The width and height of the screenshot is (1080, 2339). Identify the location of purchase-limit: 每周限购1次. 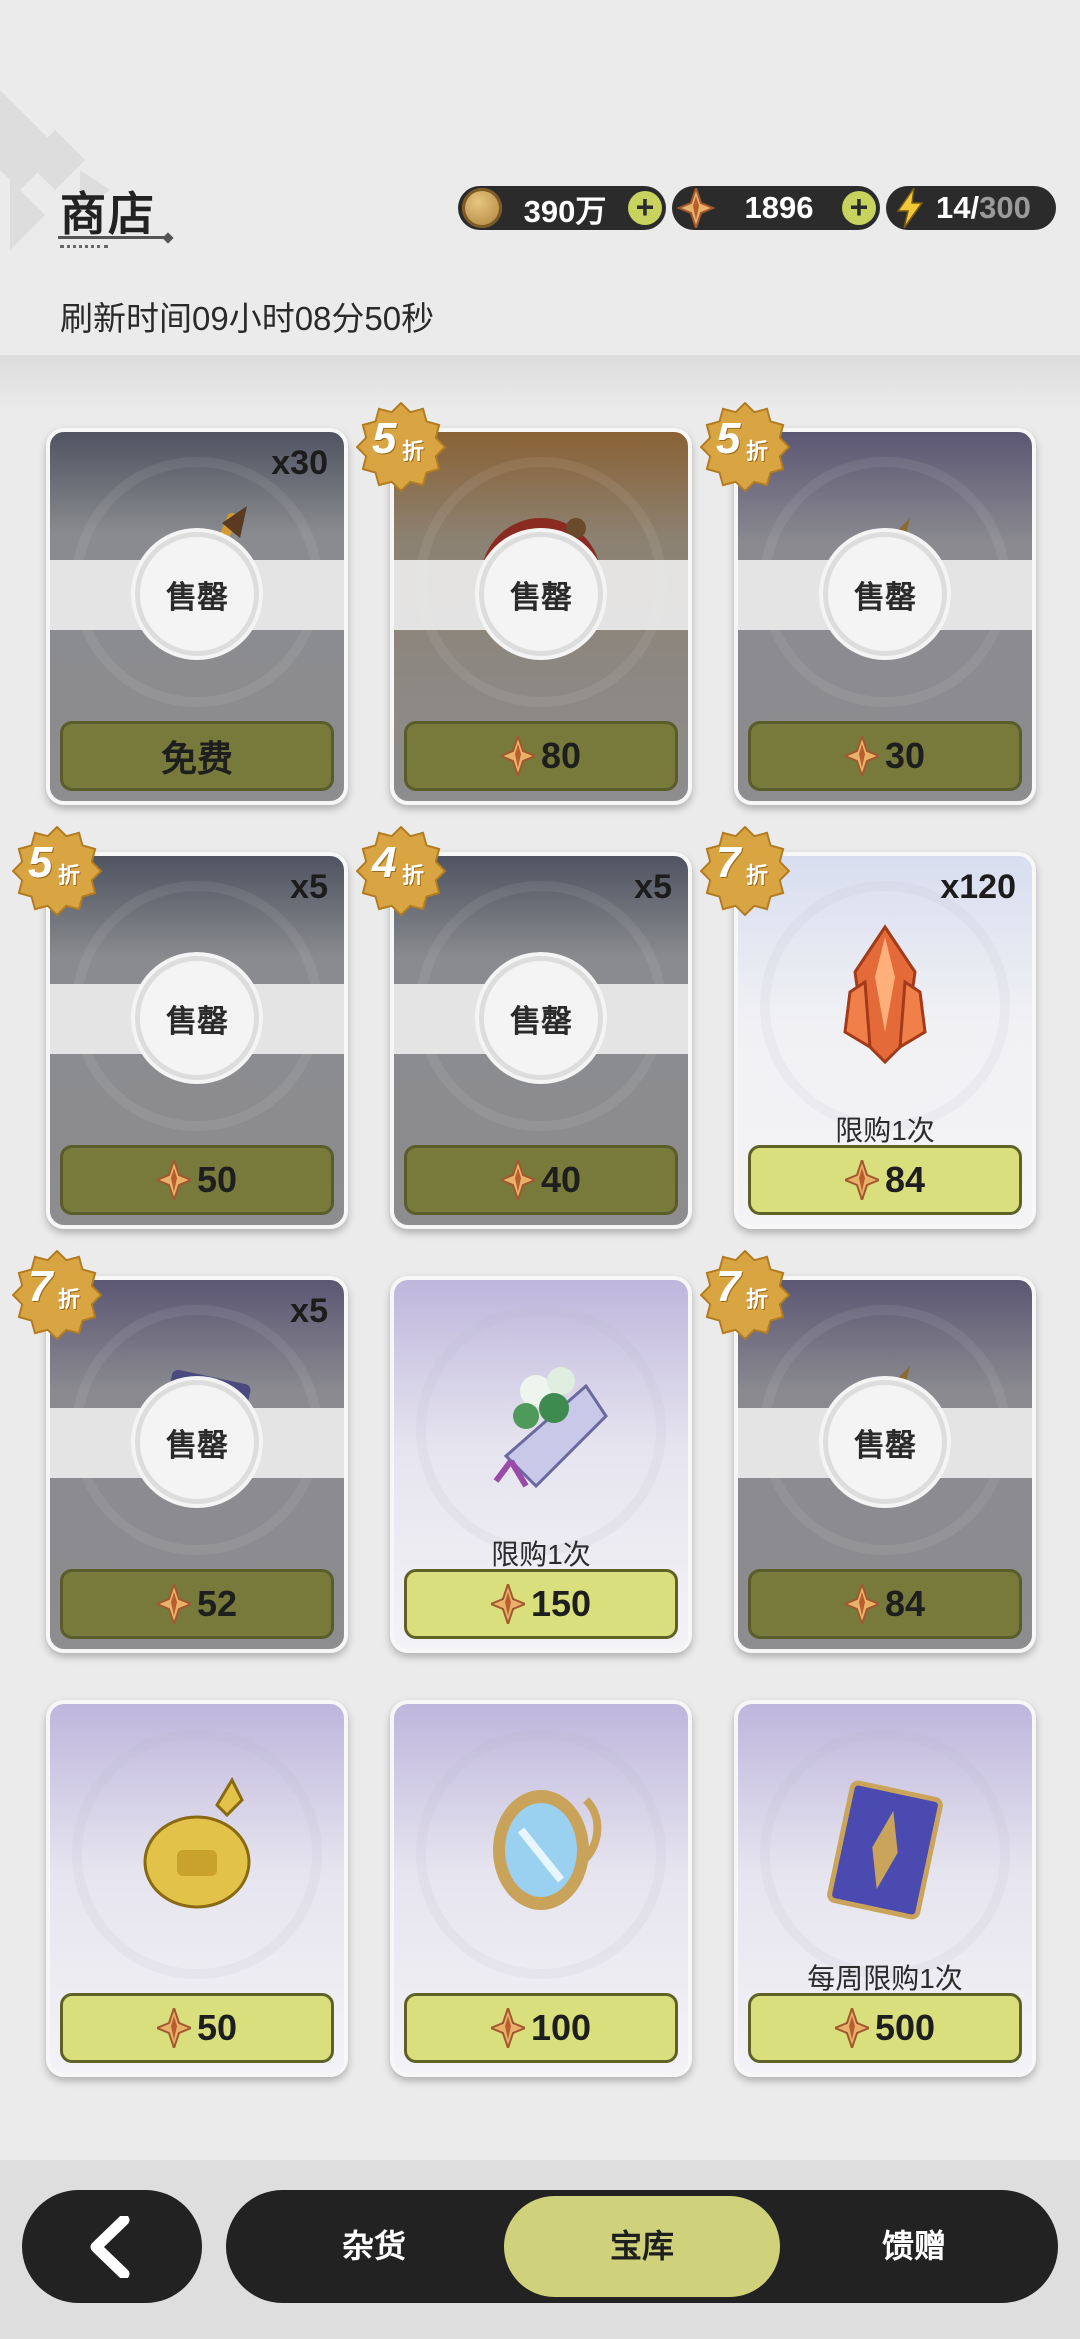
(885, 1978).